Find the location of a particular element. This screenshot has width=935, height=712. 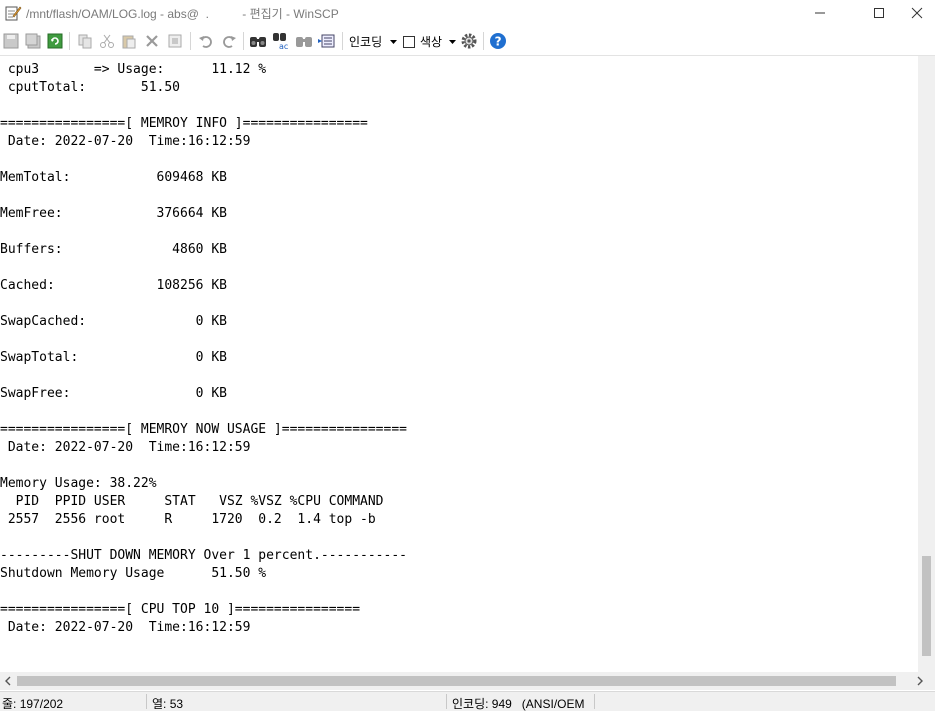

editor-line: 2557 2556 root R 1720 0.2 1.4 top -b is located at coordinates (188, 519).